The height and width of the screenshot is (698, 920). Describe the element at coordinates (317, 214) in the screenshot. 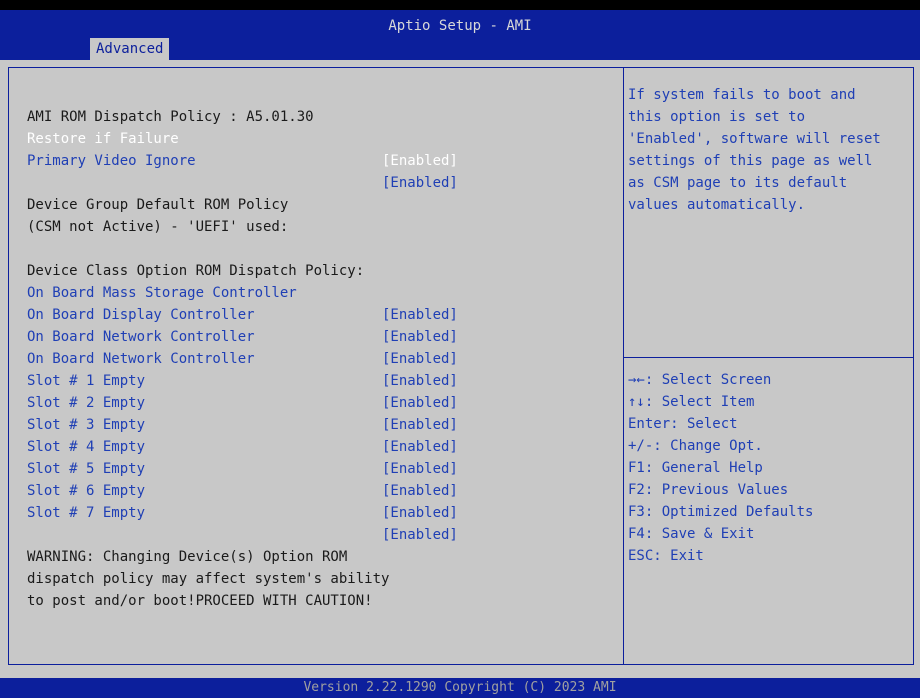

I see `device-group-line-2: (CSM not Active) - 'UEFI' used:` at that location.